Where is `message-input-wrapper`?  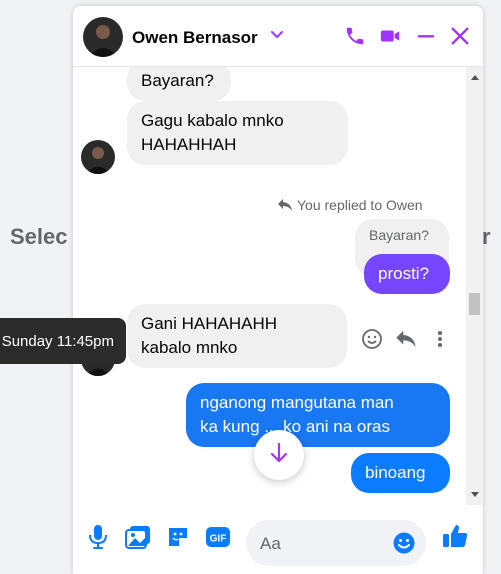 message-input-wrapper is located at coordinates (336, 544).